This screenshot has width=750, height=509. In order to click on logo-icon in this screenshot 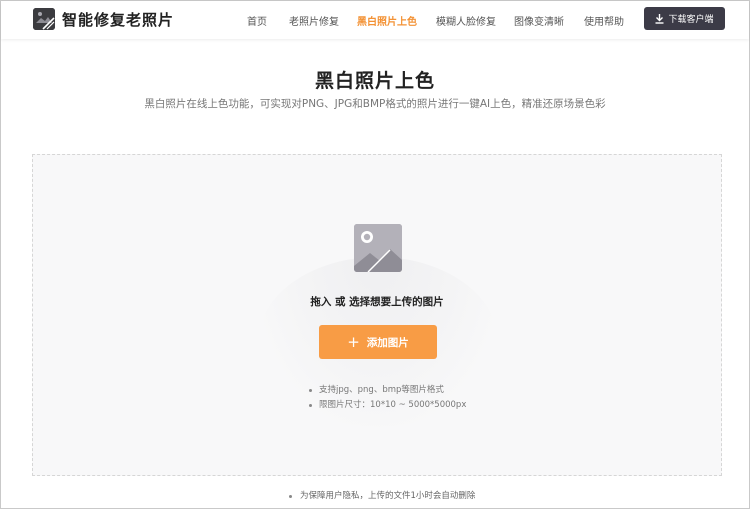, I will do `click(44, 19)`.